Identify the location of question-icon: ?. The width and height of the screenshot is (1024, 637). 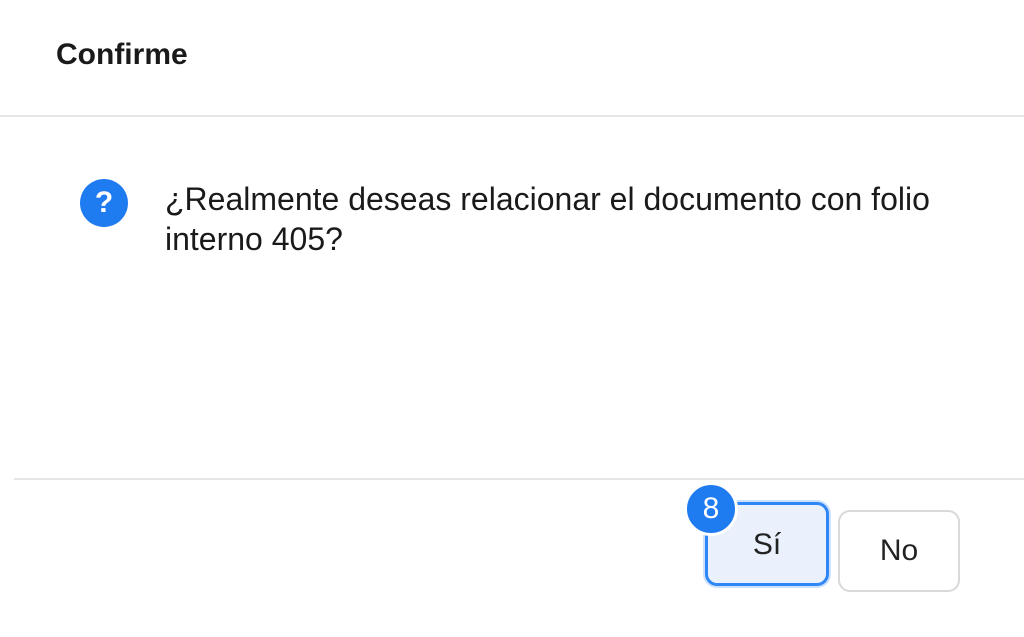
(104, 203).